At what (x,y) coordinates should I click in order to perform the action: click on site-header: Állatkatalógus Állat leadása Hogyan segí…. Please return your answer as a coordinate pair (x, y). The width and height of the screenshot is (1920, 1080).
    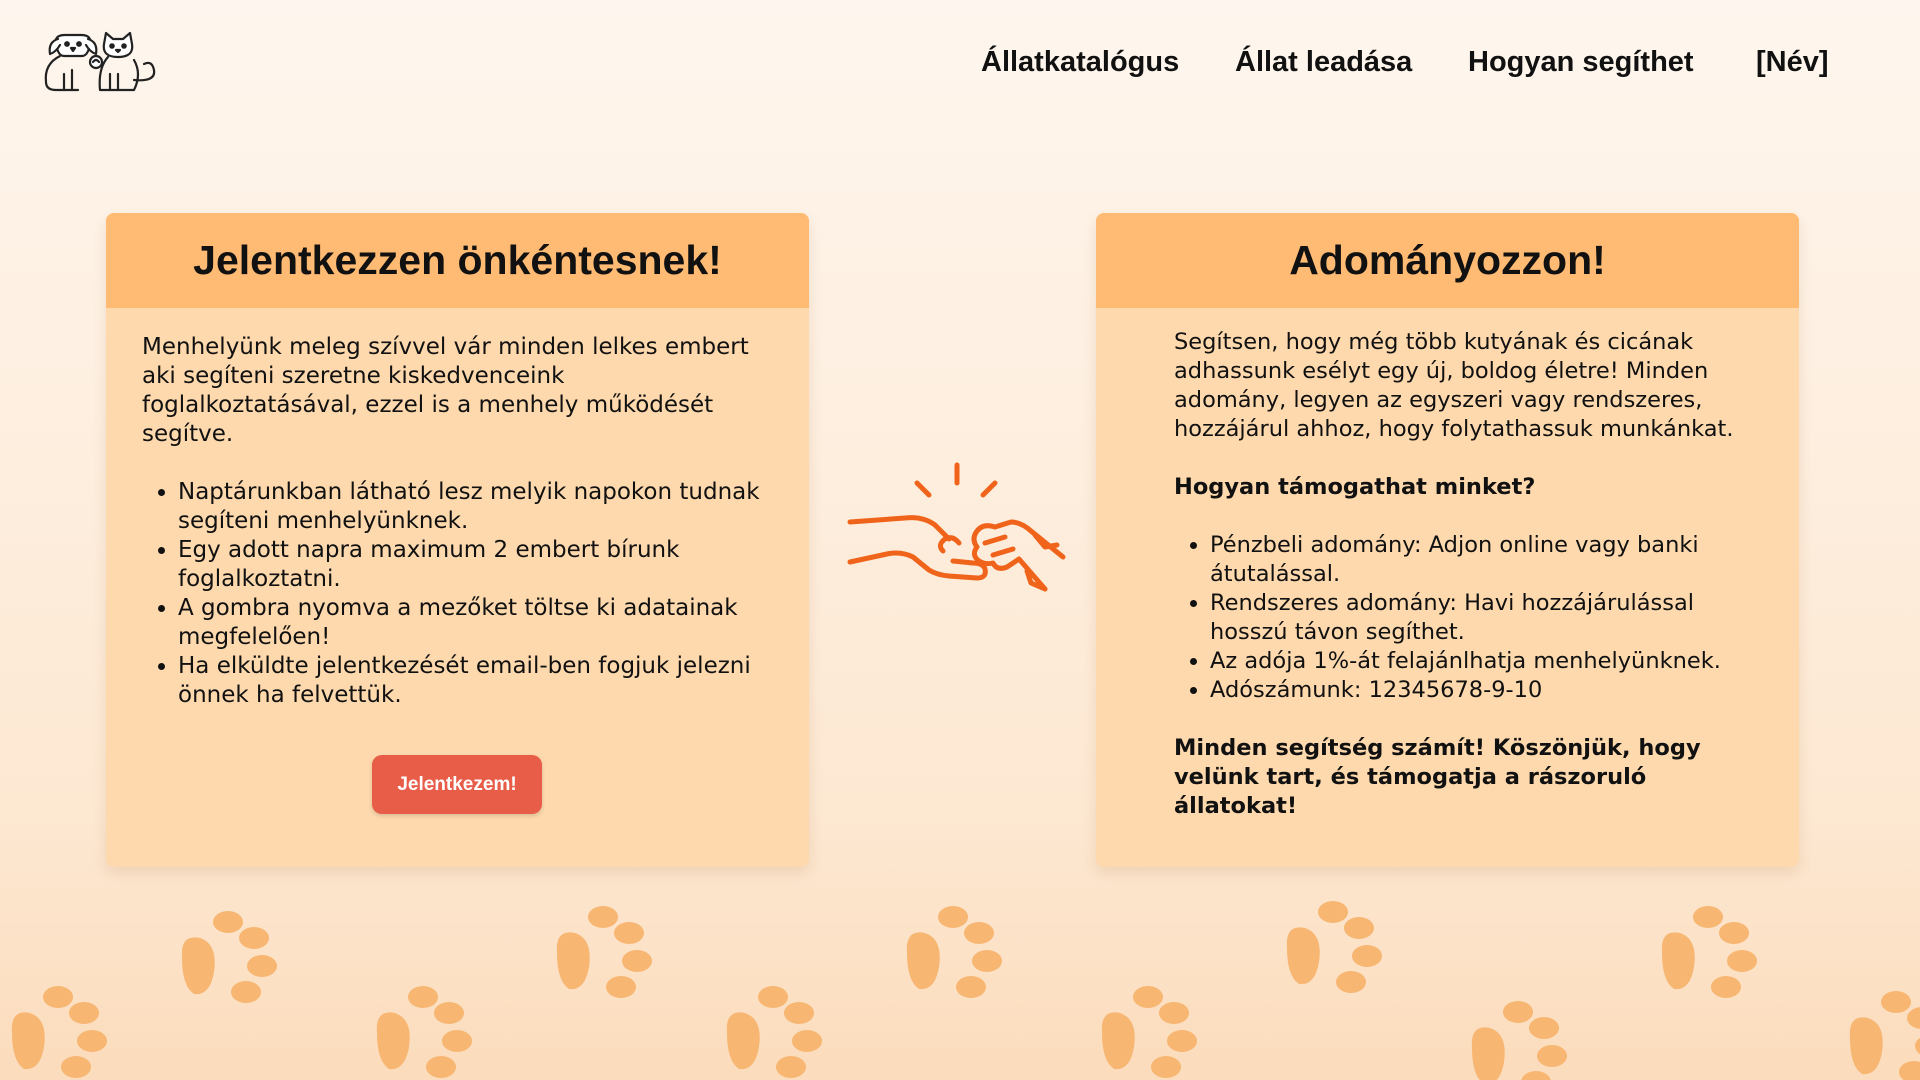
    Looking at the image, I should click on (960, 65).